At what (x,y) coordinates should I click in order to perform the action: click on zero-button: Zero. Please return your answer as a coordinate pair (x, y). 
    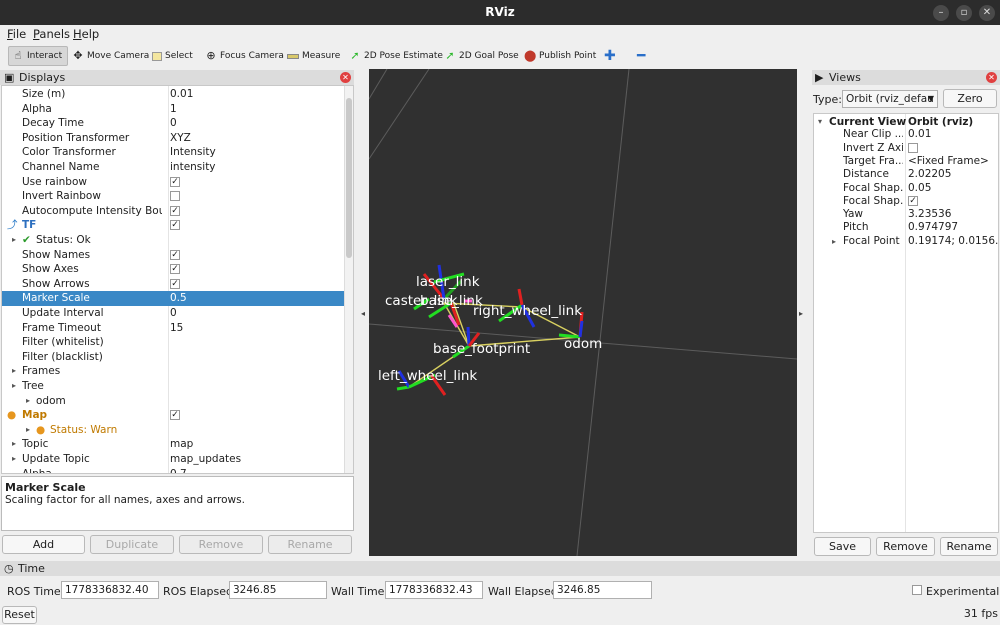
    Looking at the image, I should click on (970, 98).